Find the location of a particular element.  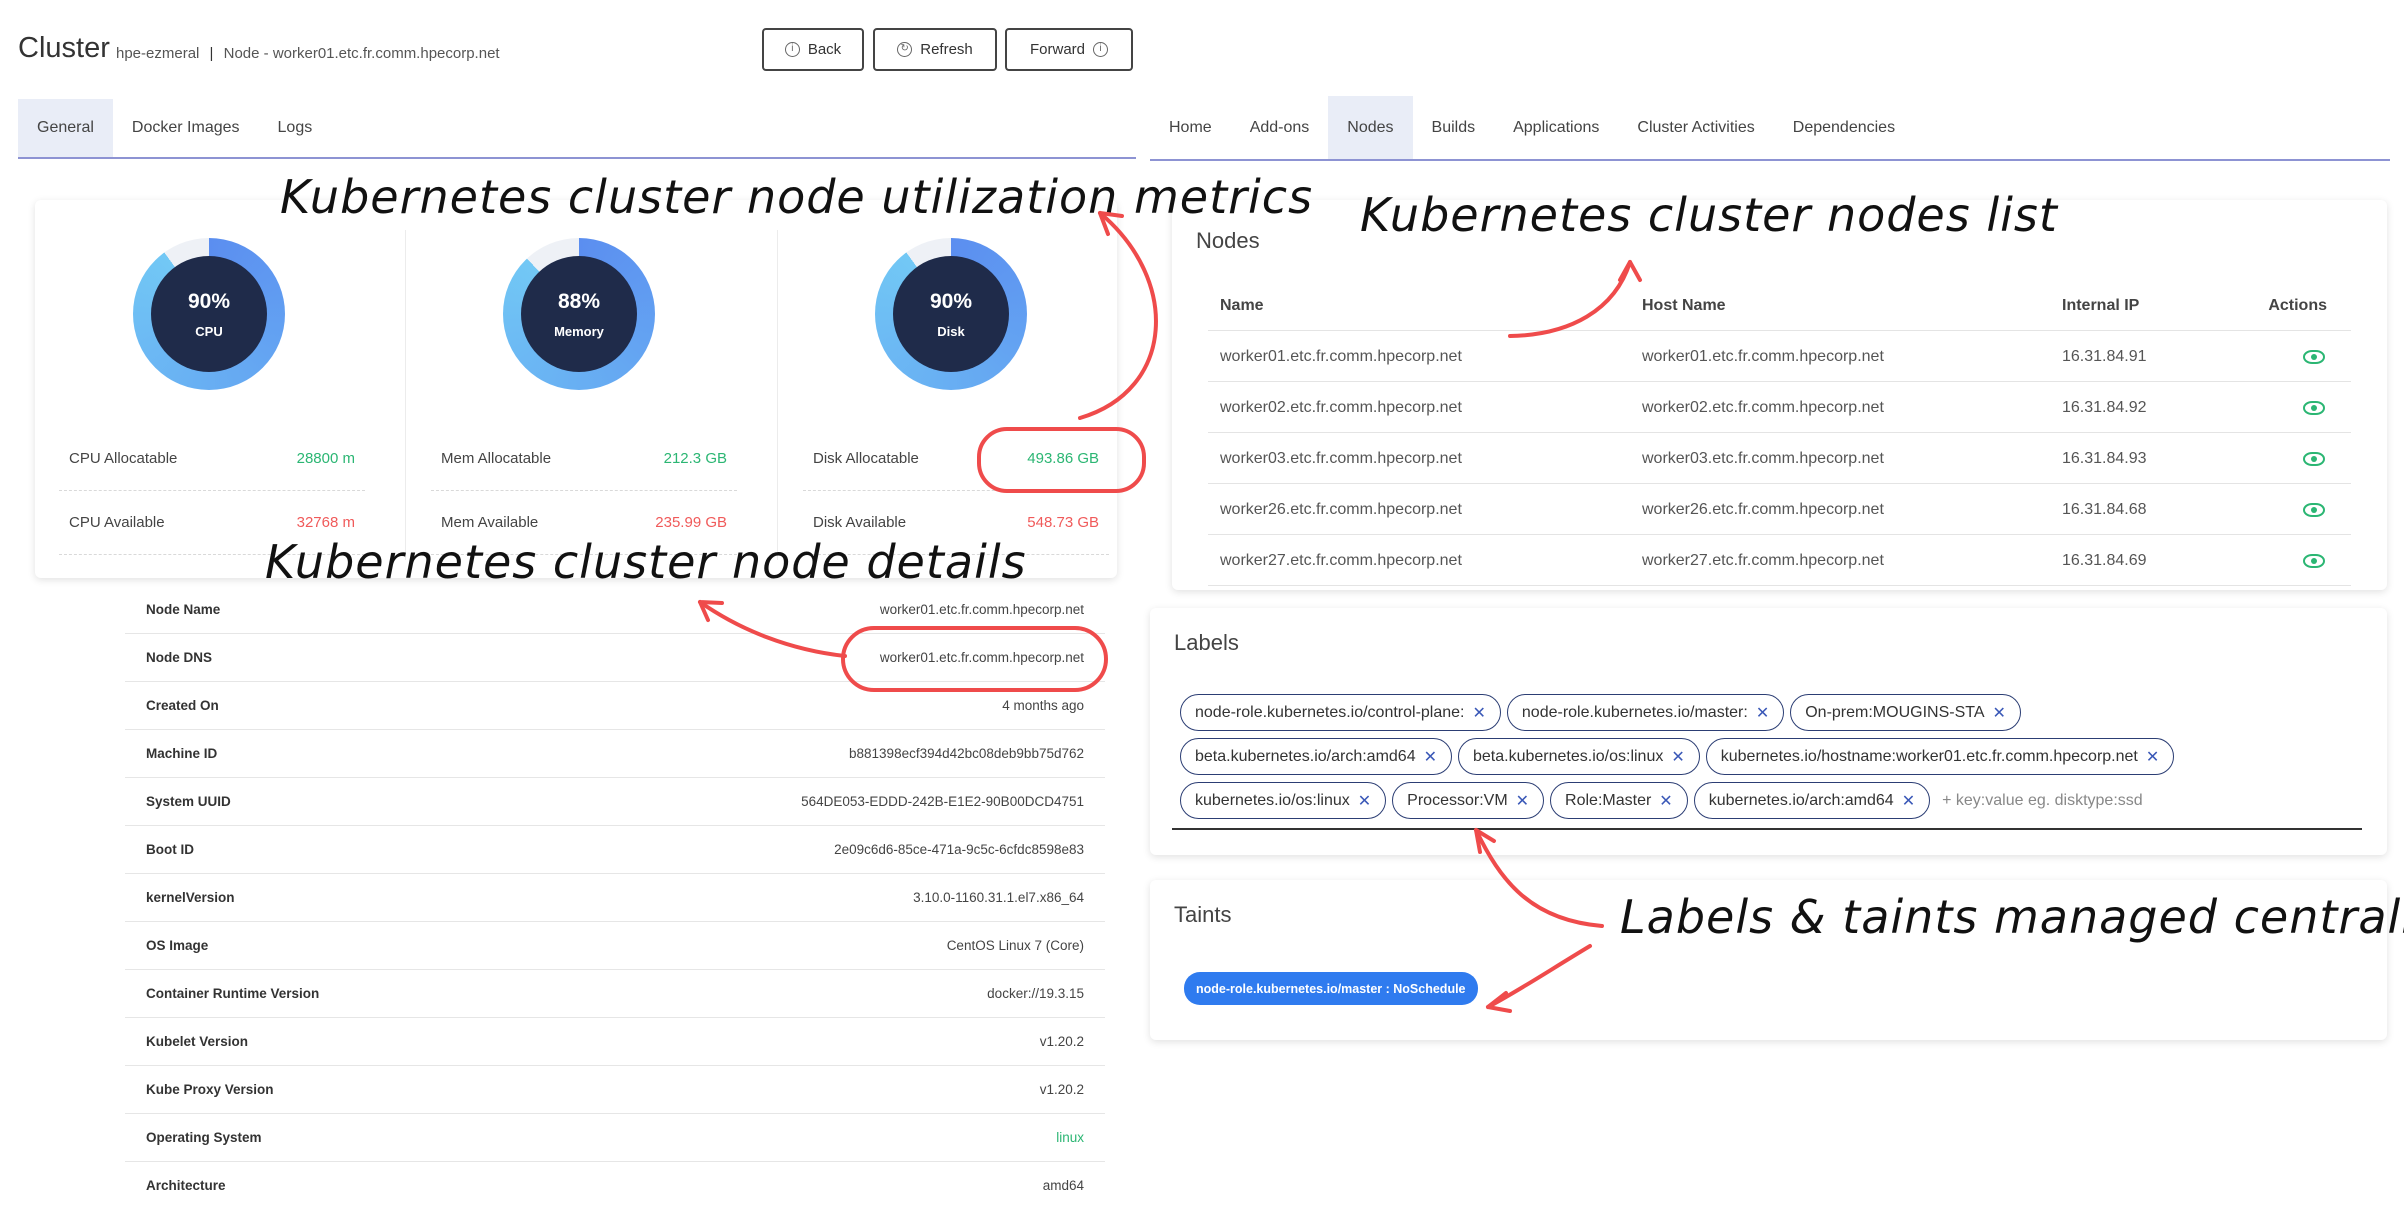

tab-applications: Applications is located at coordinates (1556, 127).